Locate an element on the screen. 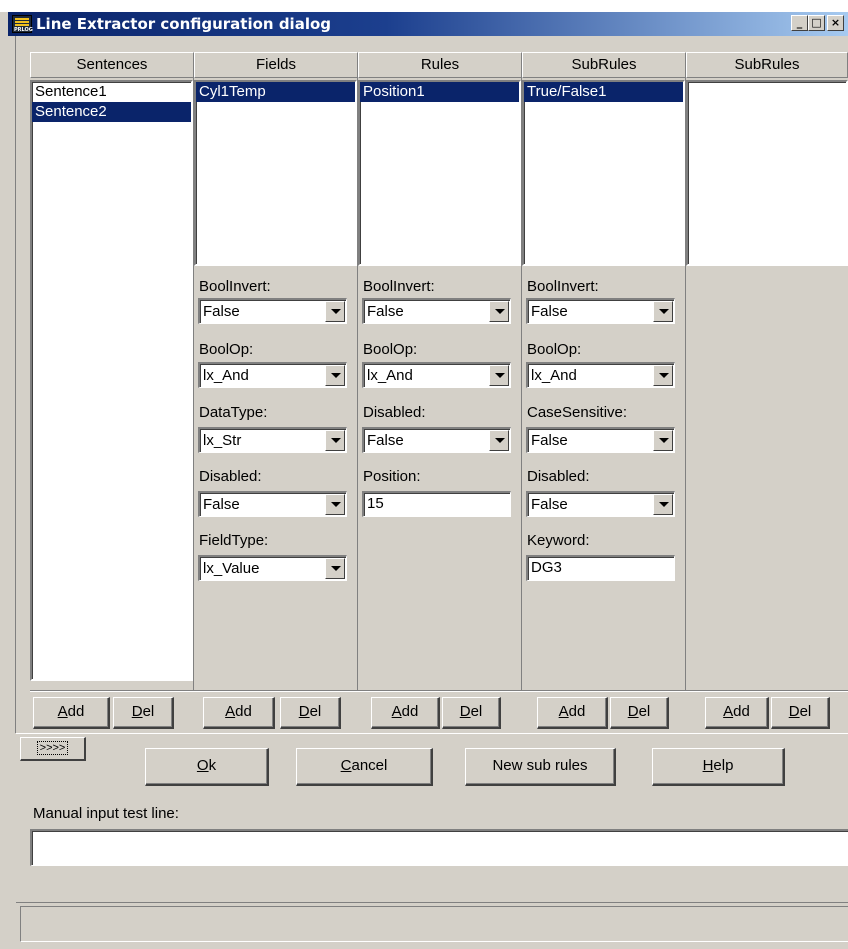 The image size is (848, 949). sentences-del-button: Del is located at coordinates (143, 713).